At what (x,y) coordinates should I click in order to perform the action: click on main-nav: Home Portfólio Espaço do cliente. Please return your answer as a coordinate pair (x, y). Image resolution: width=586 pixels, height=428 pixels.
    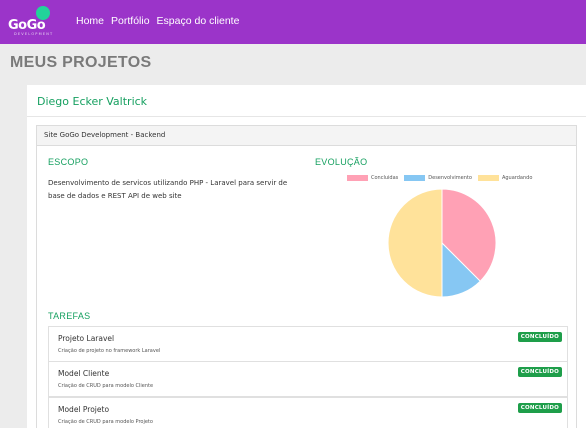
    Looking at the image, I should click on (157, 21).